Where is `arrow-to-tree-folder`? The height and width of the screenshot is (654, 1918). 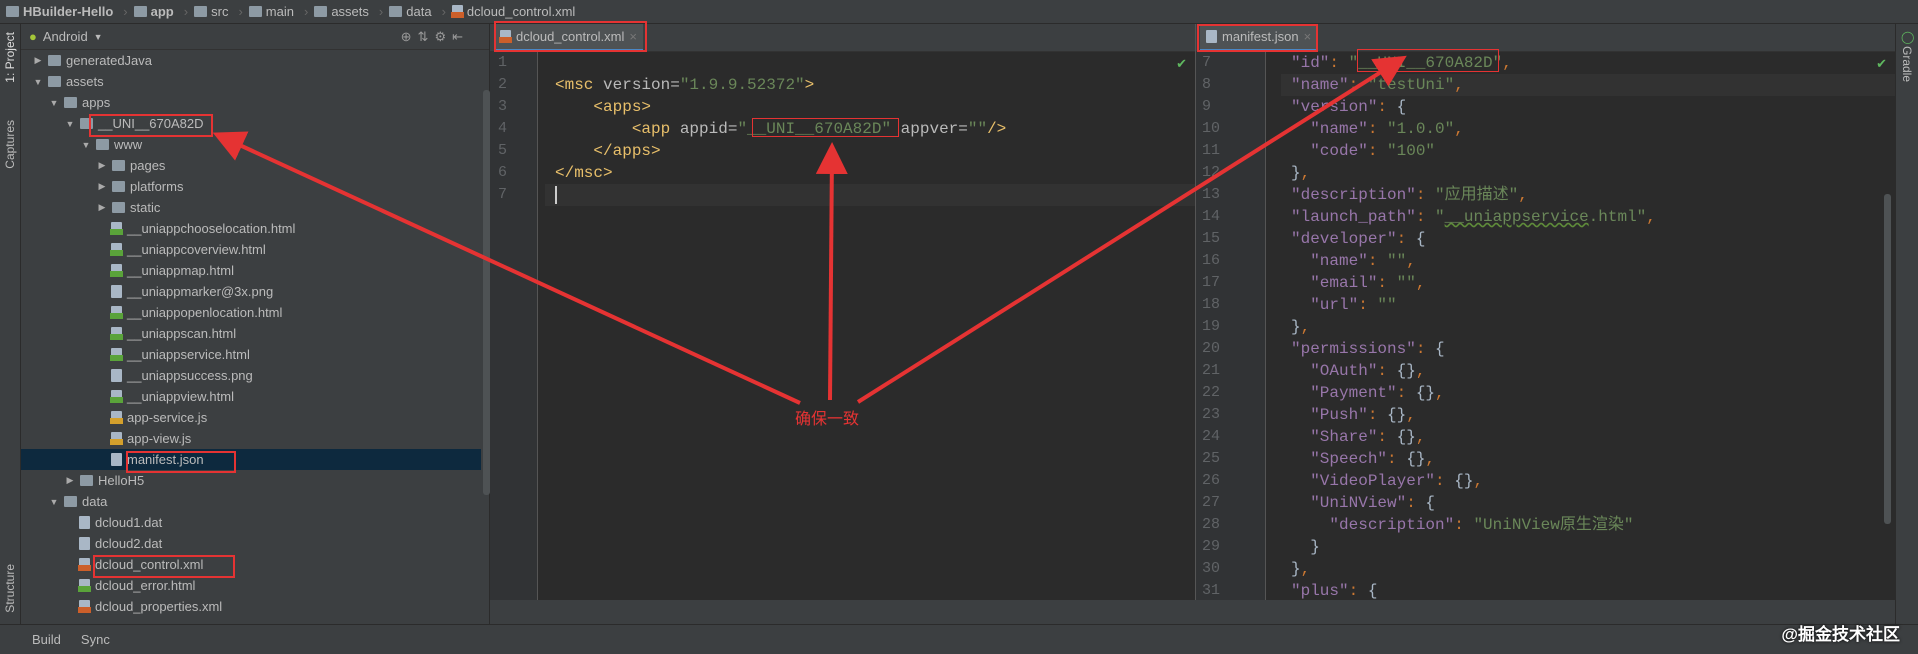 arrow-to-tree-folder is located at coordinates (506, 268).